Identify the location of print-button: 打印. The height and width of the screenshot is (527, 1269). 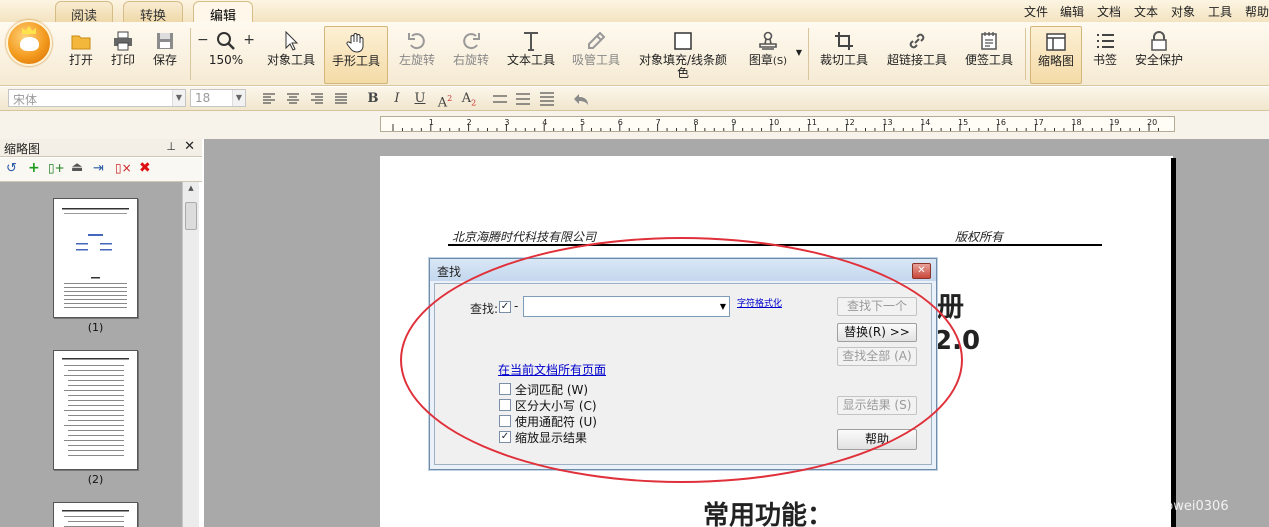
(123, 55).